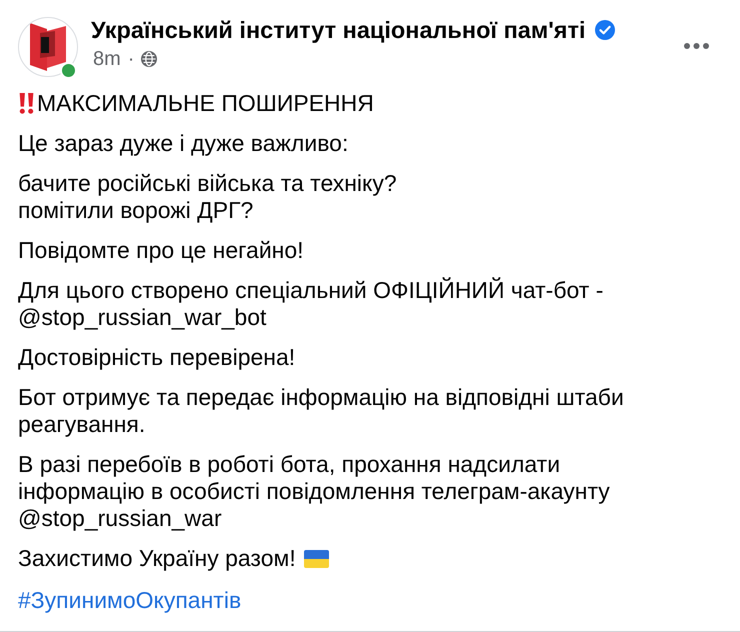 This screenshot has height=632, width=740. I want to click on post-paragraph: бачите російські війська та техніку? помітили ворожі ДРГ?, so click(208, 197).